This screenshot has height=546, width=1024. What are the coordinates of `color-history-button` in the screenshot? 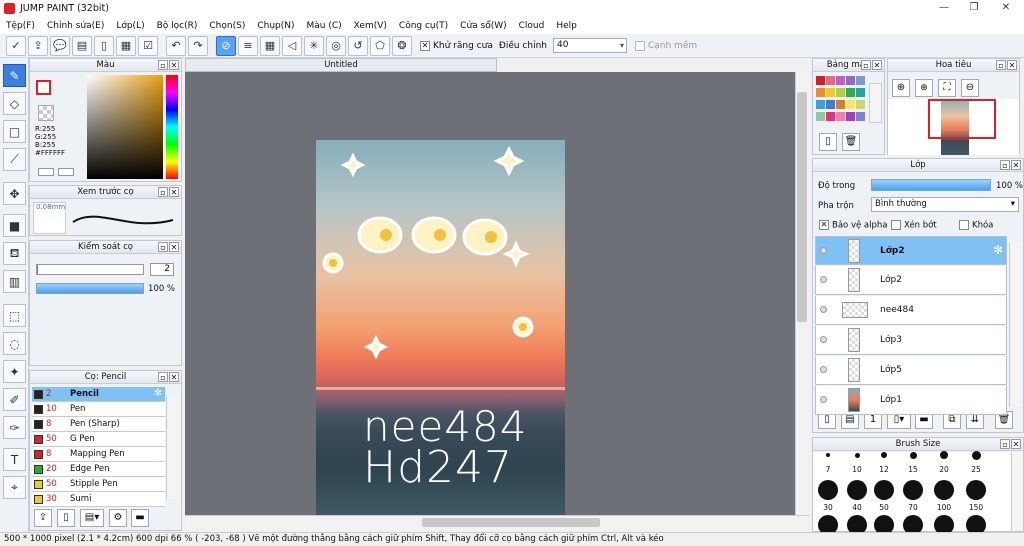 It's located at (66, 172).